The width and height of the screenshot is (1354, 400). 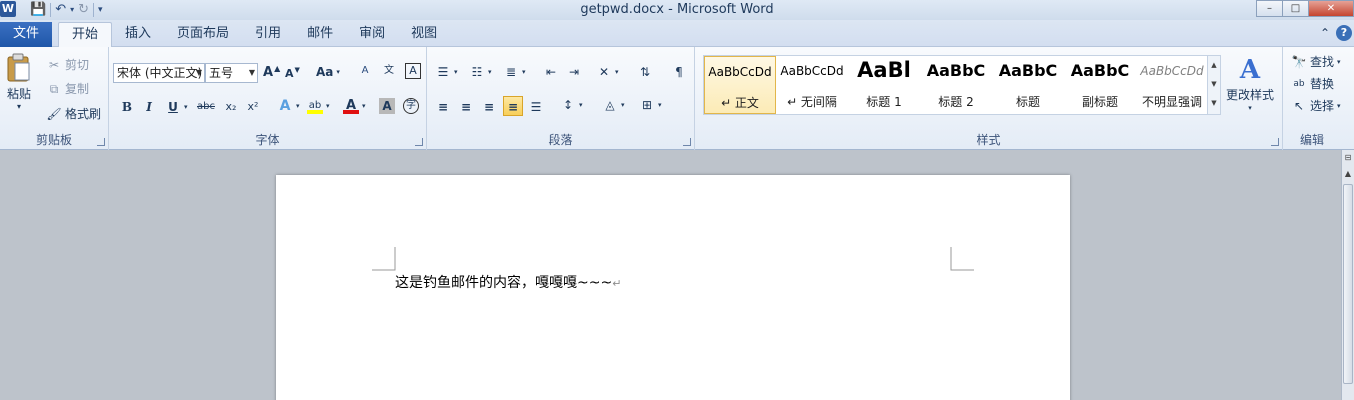 What do you see at coordinates (956, 85) in the screenshot?
I see `style-heading-2: AaBbC 标题 2` at bounding box center [956, 85].